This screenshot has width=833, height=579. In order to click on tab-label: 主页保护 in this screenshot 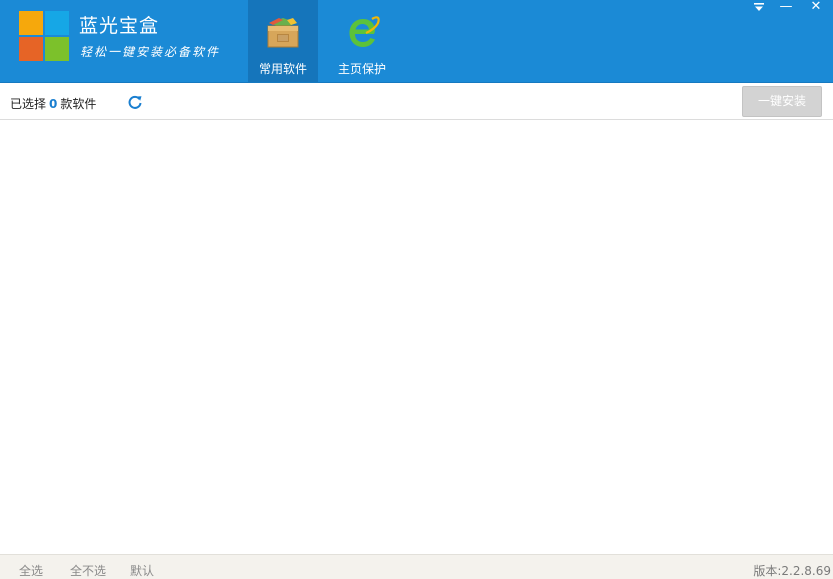, I will do `click(361, 69)`.